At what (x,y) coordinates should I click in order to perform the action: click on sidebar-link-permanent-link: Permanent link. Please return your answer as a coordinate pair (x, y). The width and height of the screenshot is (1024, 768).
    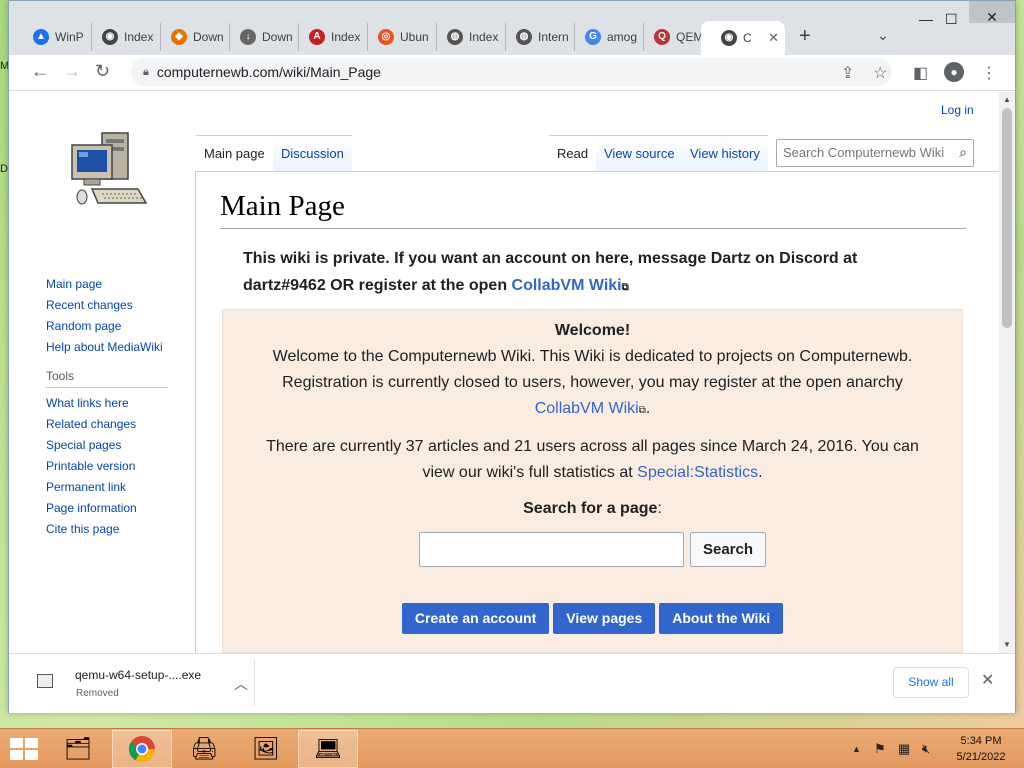
    Looking at the image, I should click on (121, 487).